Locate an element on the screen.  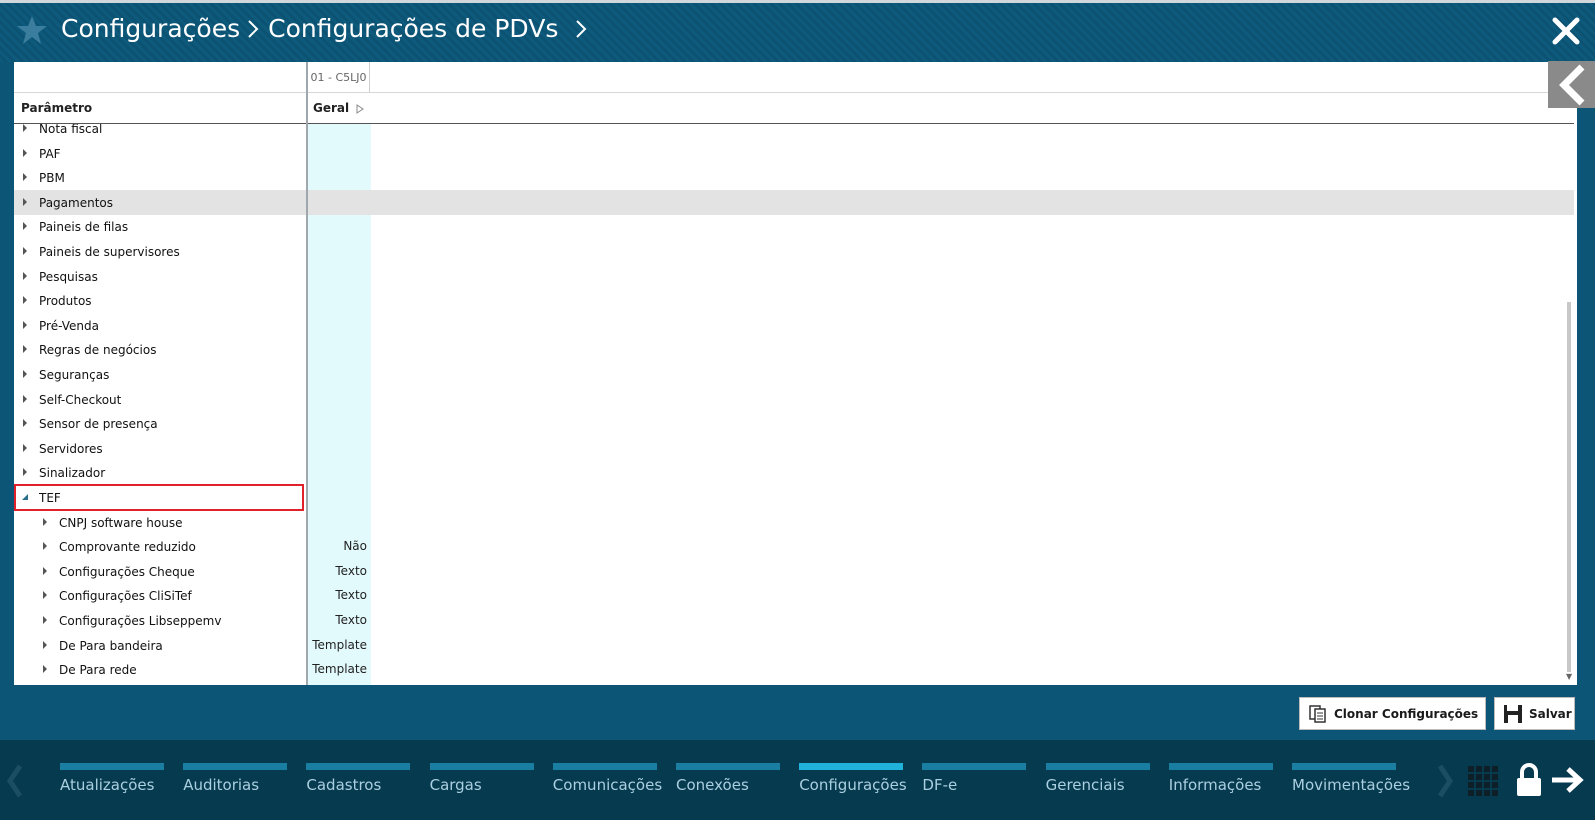
breadcrumb-item: Configurações de PDVs is located at coordinates (413, 28).